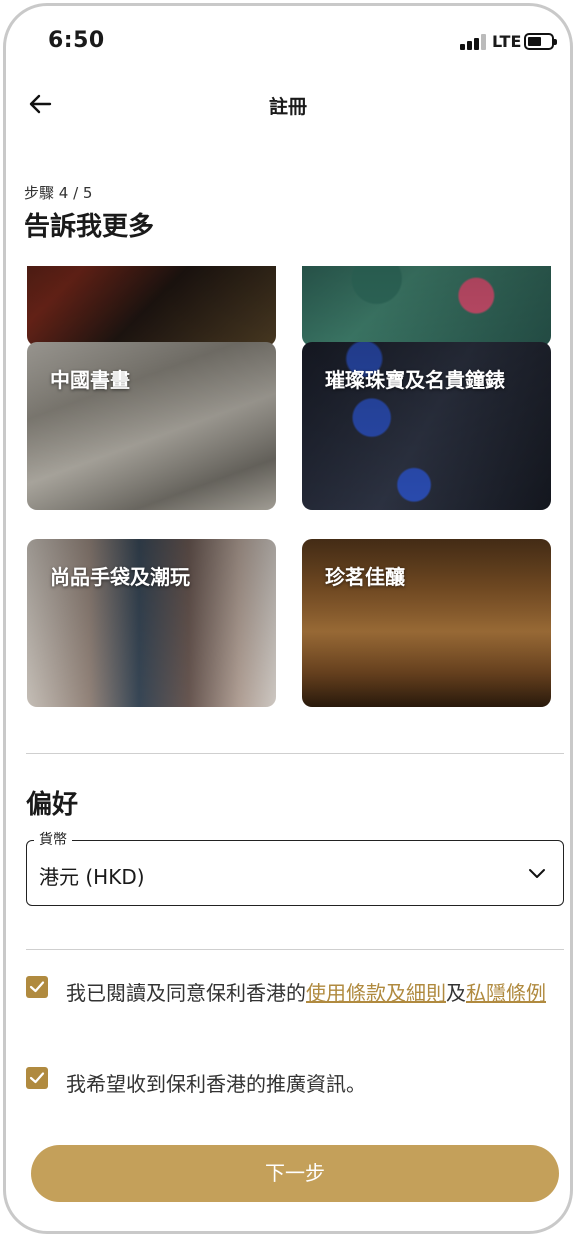 This screenshot has height=1237, width=576. I want to click on terms-middle: 及, so click(456, 993).